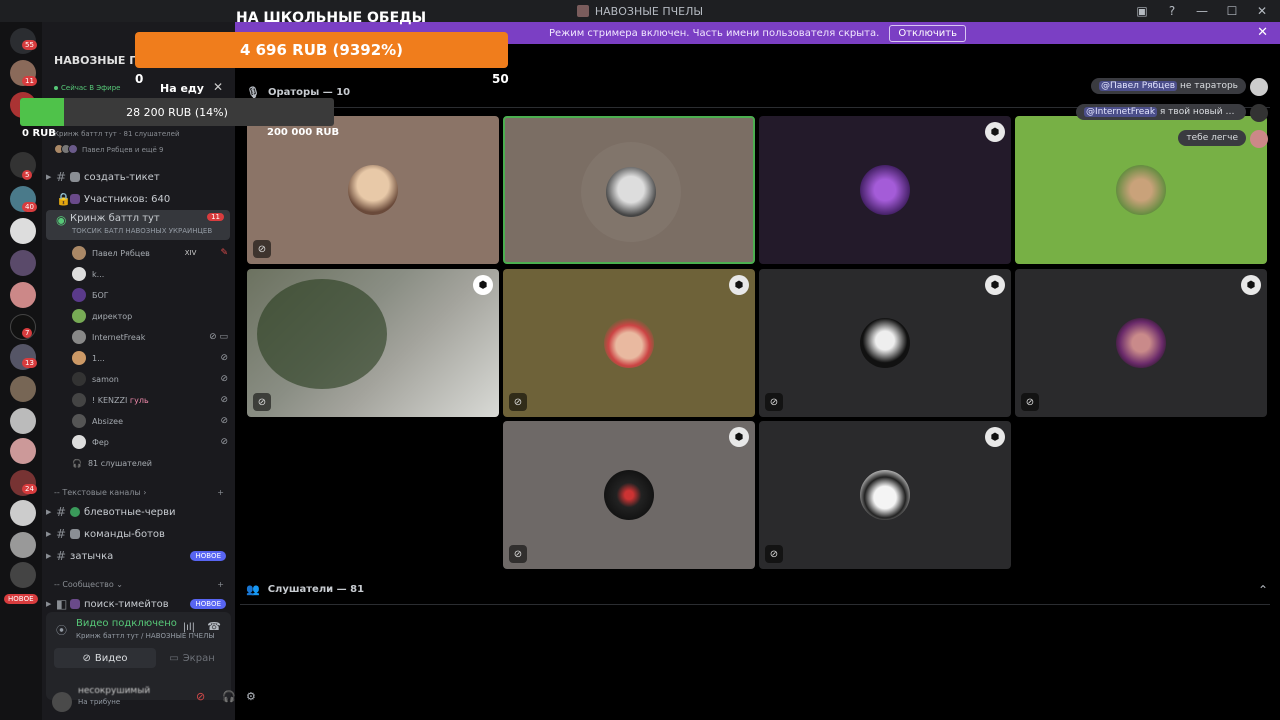  What do you see at coordinates (150, 316) in the screenshot?
I see `stage-member: директор` at bounding box center [150, 316].